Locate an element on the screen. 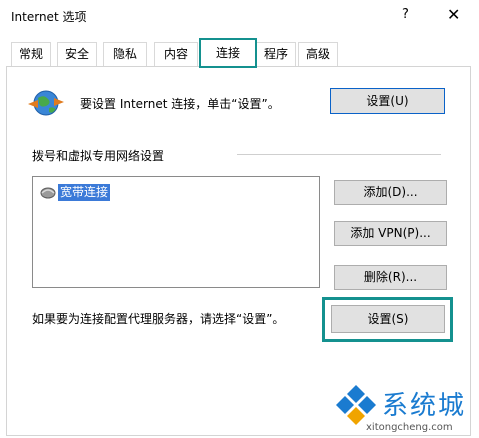 This screenshot has height=438, width=479. tab-general: 常规 is located at coordinates (31, 54).